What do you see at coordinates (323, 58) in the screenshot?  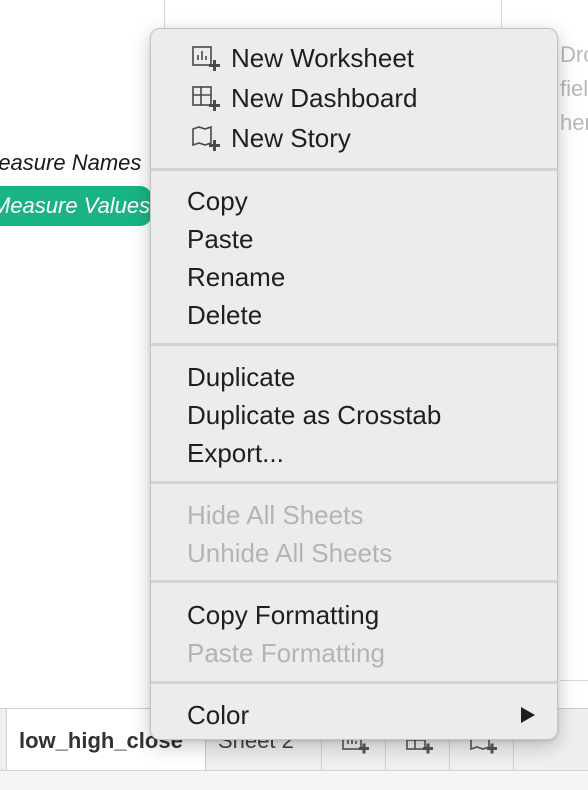 I see `menu-item-label: New Worksheet` at bounding box center [323, 58].